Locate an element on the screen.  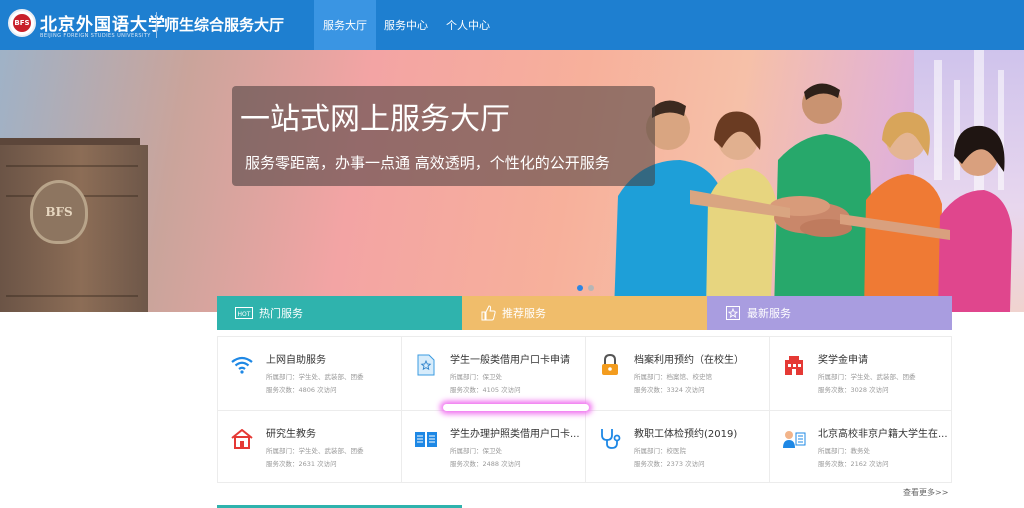
tab-hot-label: 热门服务 is located at coordinates (281, 313).